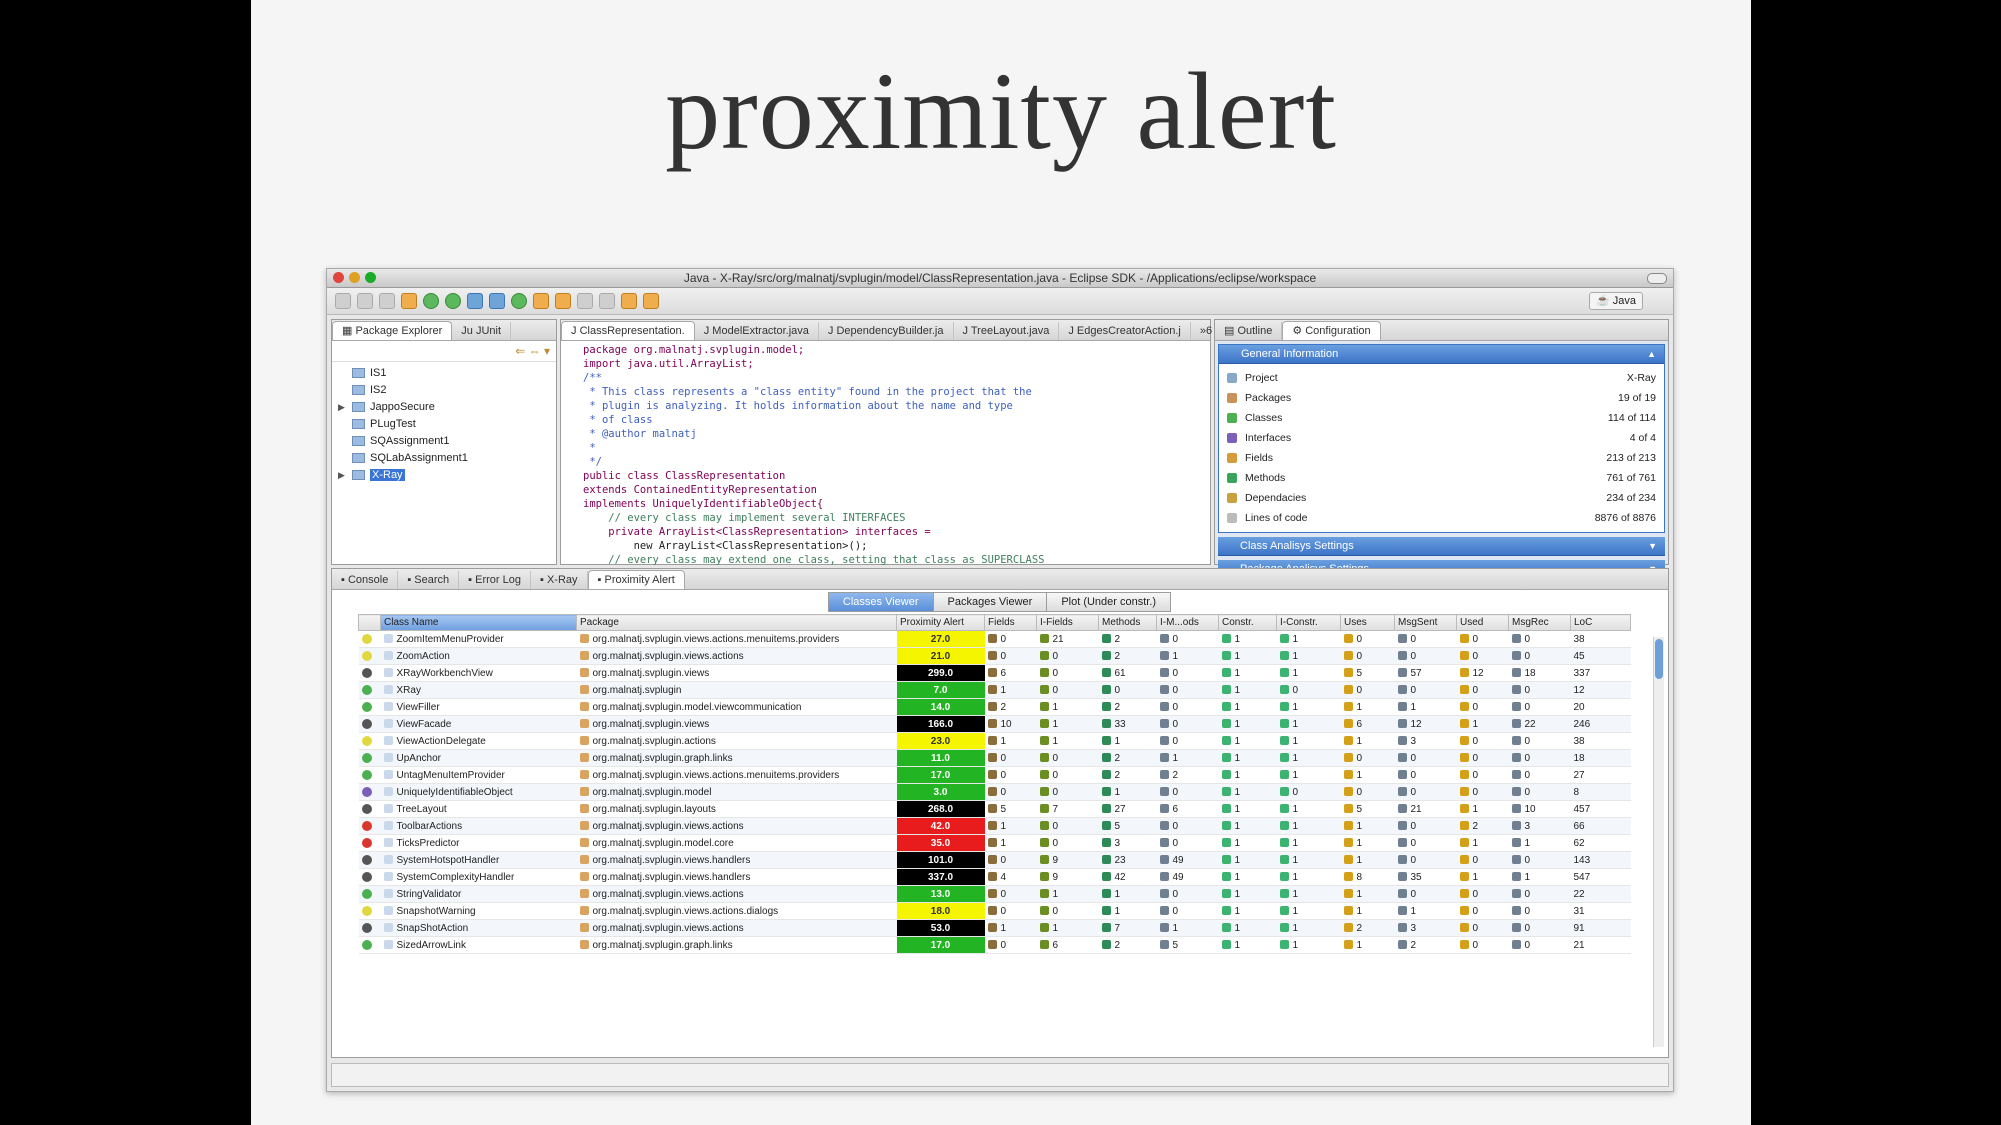 The width and height of the screenshot is (2001, 1125). Describe the element at coordinates (1109, 602) in the screenshot. I see `viewer-tab: Plot (Under constr.)` at that location.